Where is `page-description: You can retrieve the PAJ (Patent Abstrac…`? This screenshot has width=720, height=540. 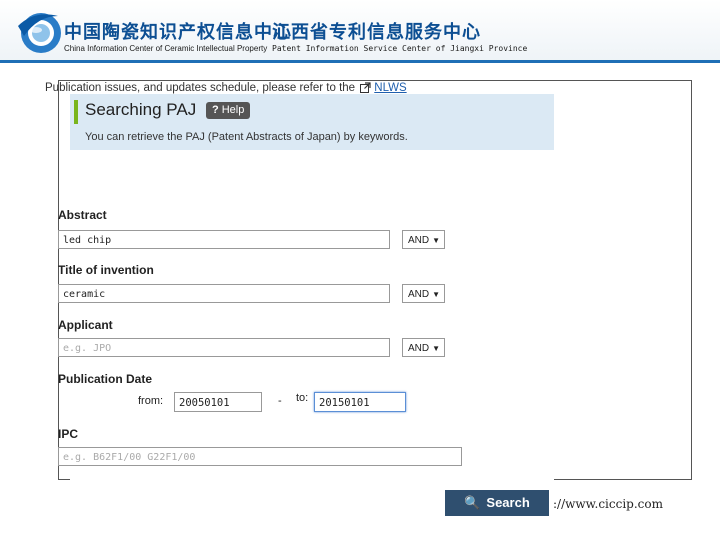 page-description: You can retrieve the PAJ (Patent Abstrac… is located at coordinates (246, 137).